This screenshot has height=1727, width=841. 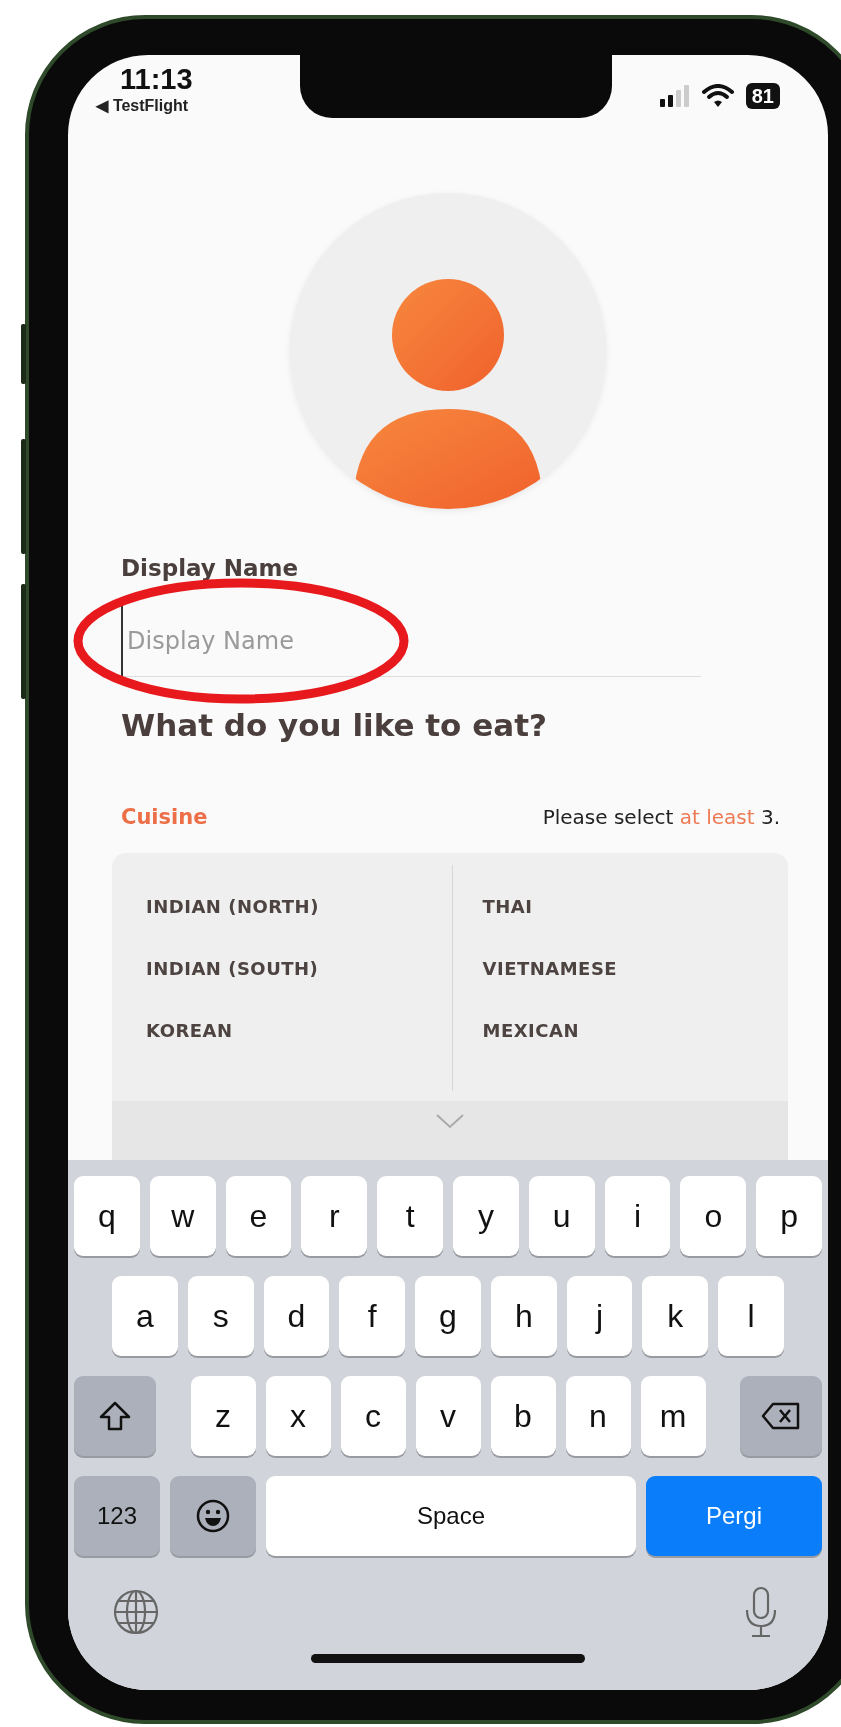 What do you see at coordinates (635, 968) in the screenshot?
I see `cuisine-option: VIETNAMESE` at bounding box center [635, 968].